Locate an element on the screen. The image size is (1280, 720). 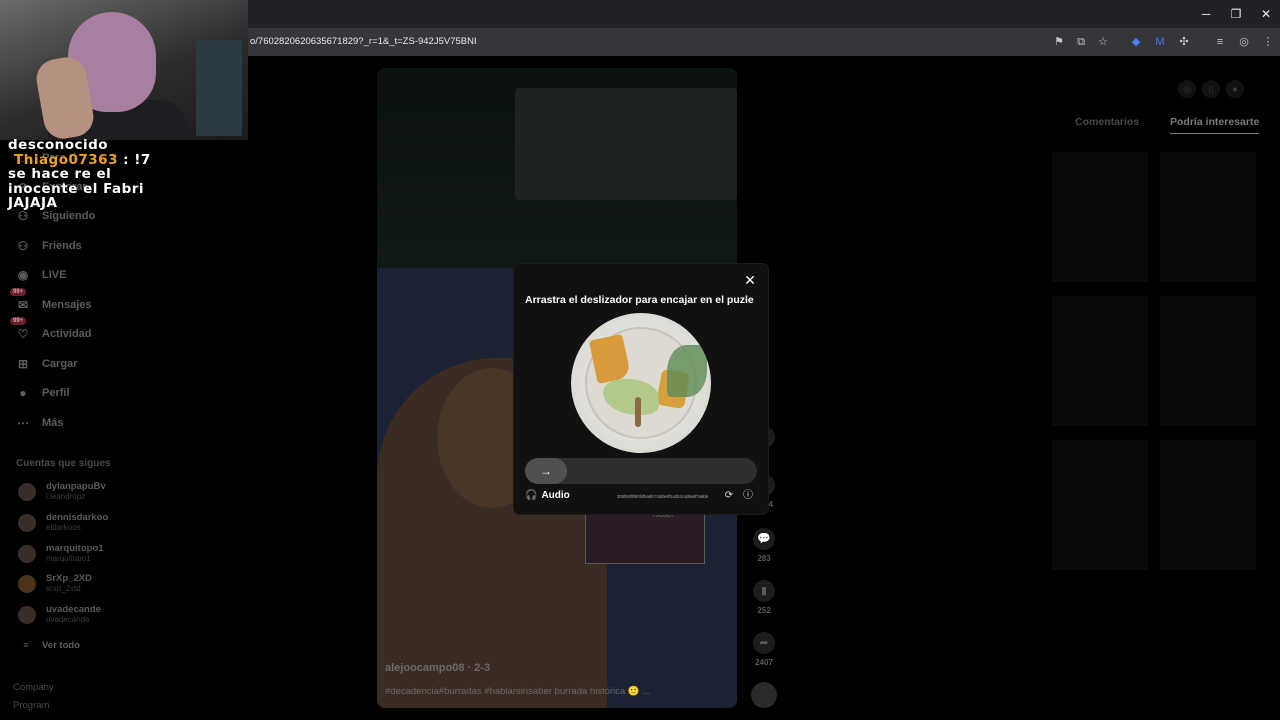
following-name: SrXp_2XD is located at coordinates (69, 578).